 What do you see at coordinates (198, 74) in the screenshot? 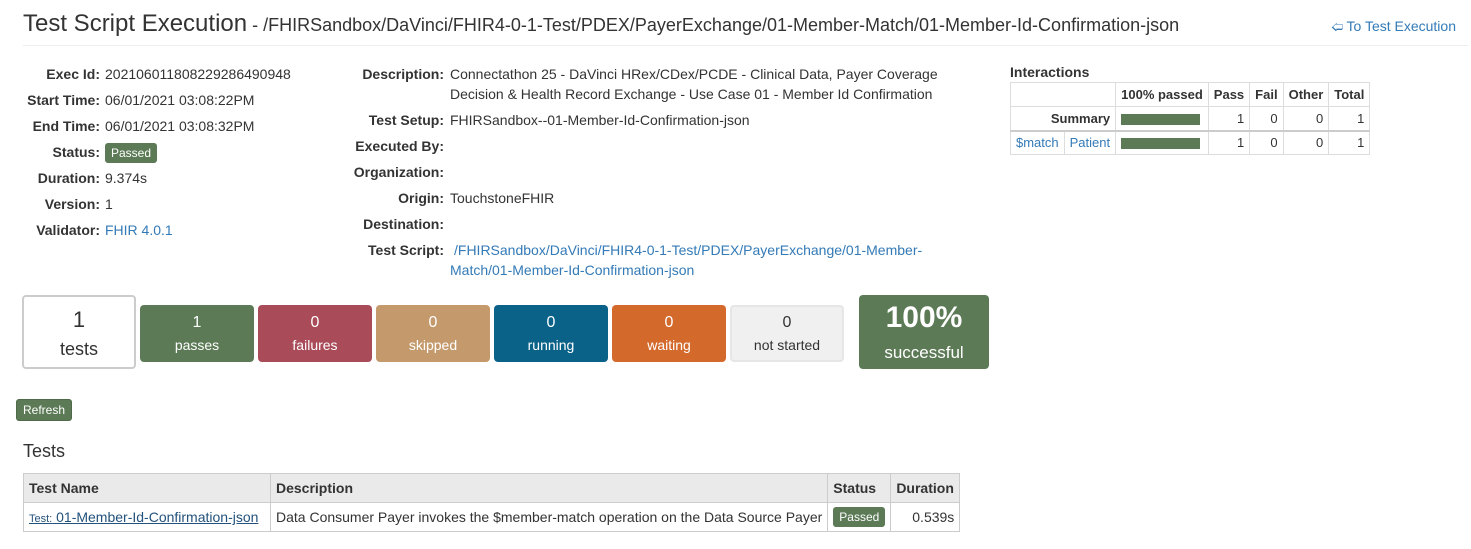
I see `exec-id-value: 202106011808229286490948` at bounding box center [198, 74].